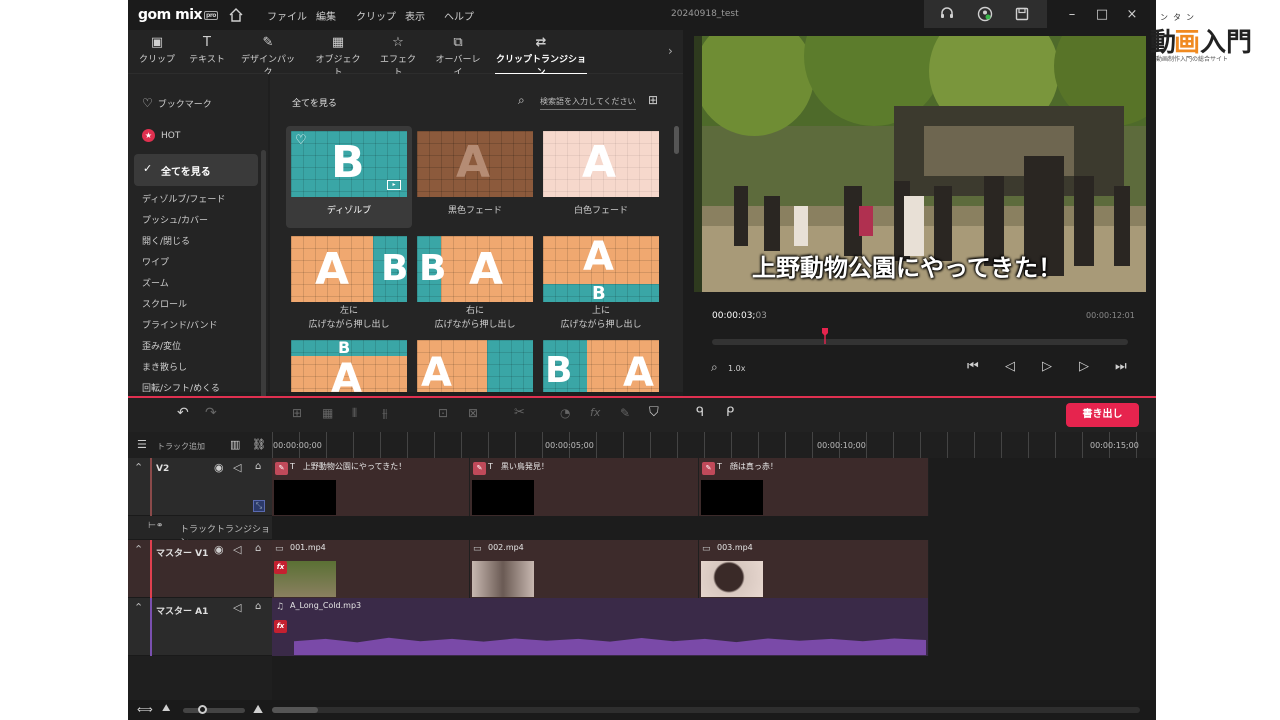 This screenshot has width=1280, height=720. I want to click on timeline-scrollbar, so click(706, 710).